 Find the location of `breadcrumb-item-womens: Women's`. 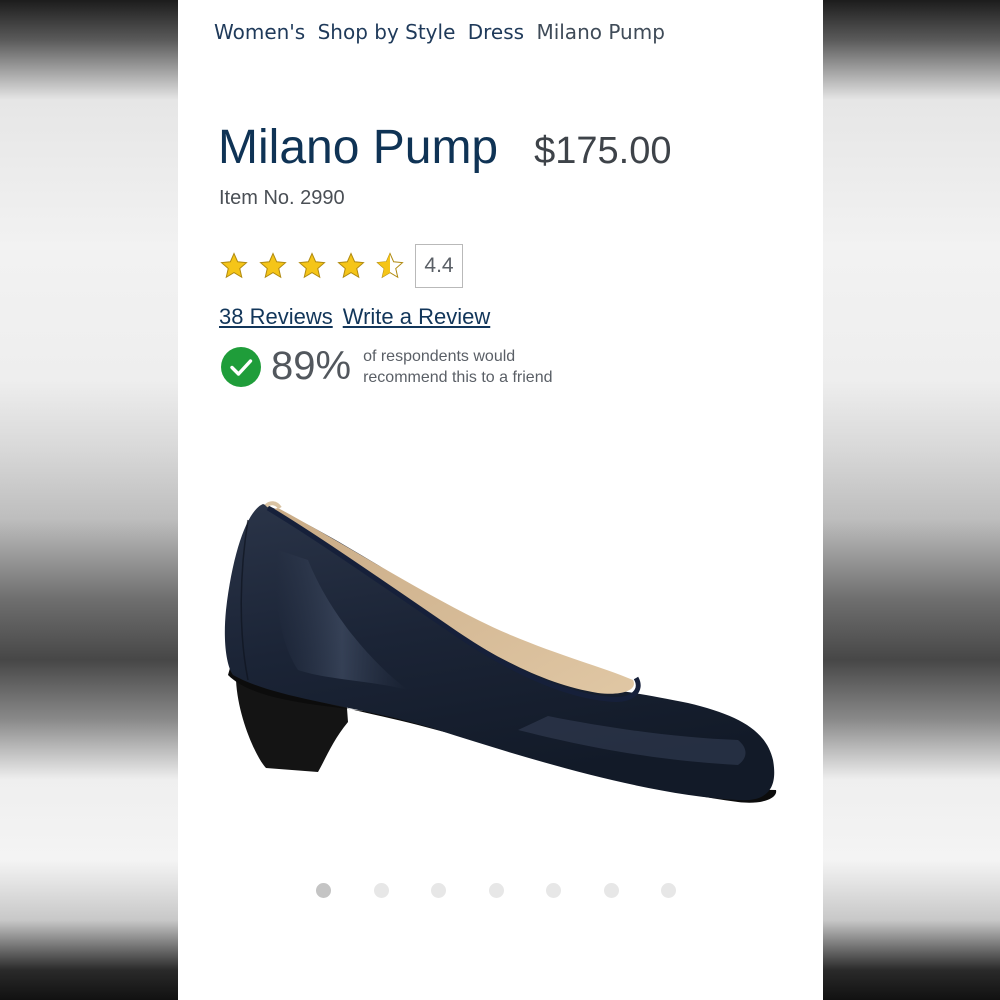

breadcrumb-item-womens: Women's is located at coordinates (259, 32).